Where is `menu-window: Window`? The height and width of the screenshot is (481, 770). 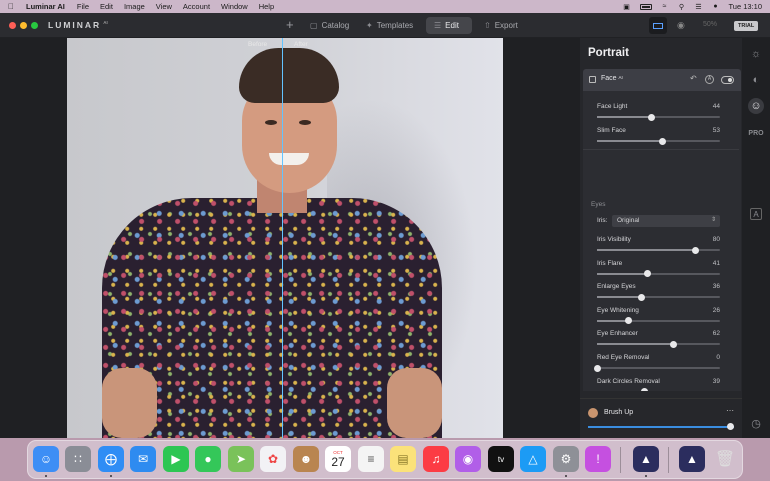
menu-window: Window is located at coordinates (234, 6).